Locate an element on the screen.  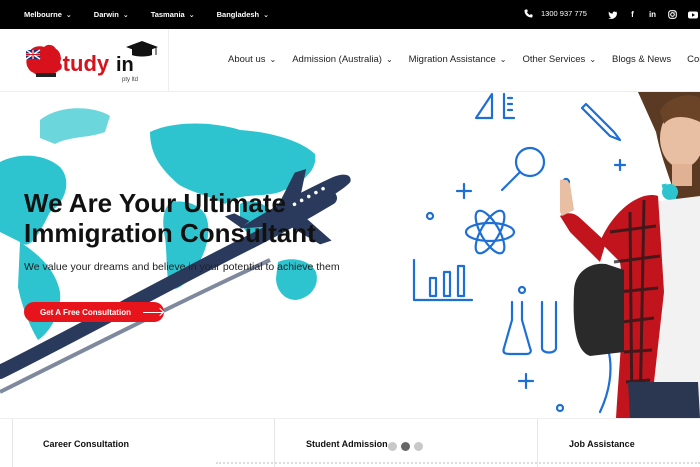
nav-label: Blogs & News is located at coordinates (642, 59).